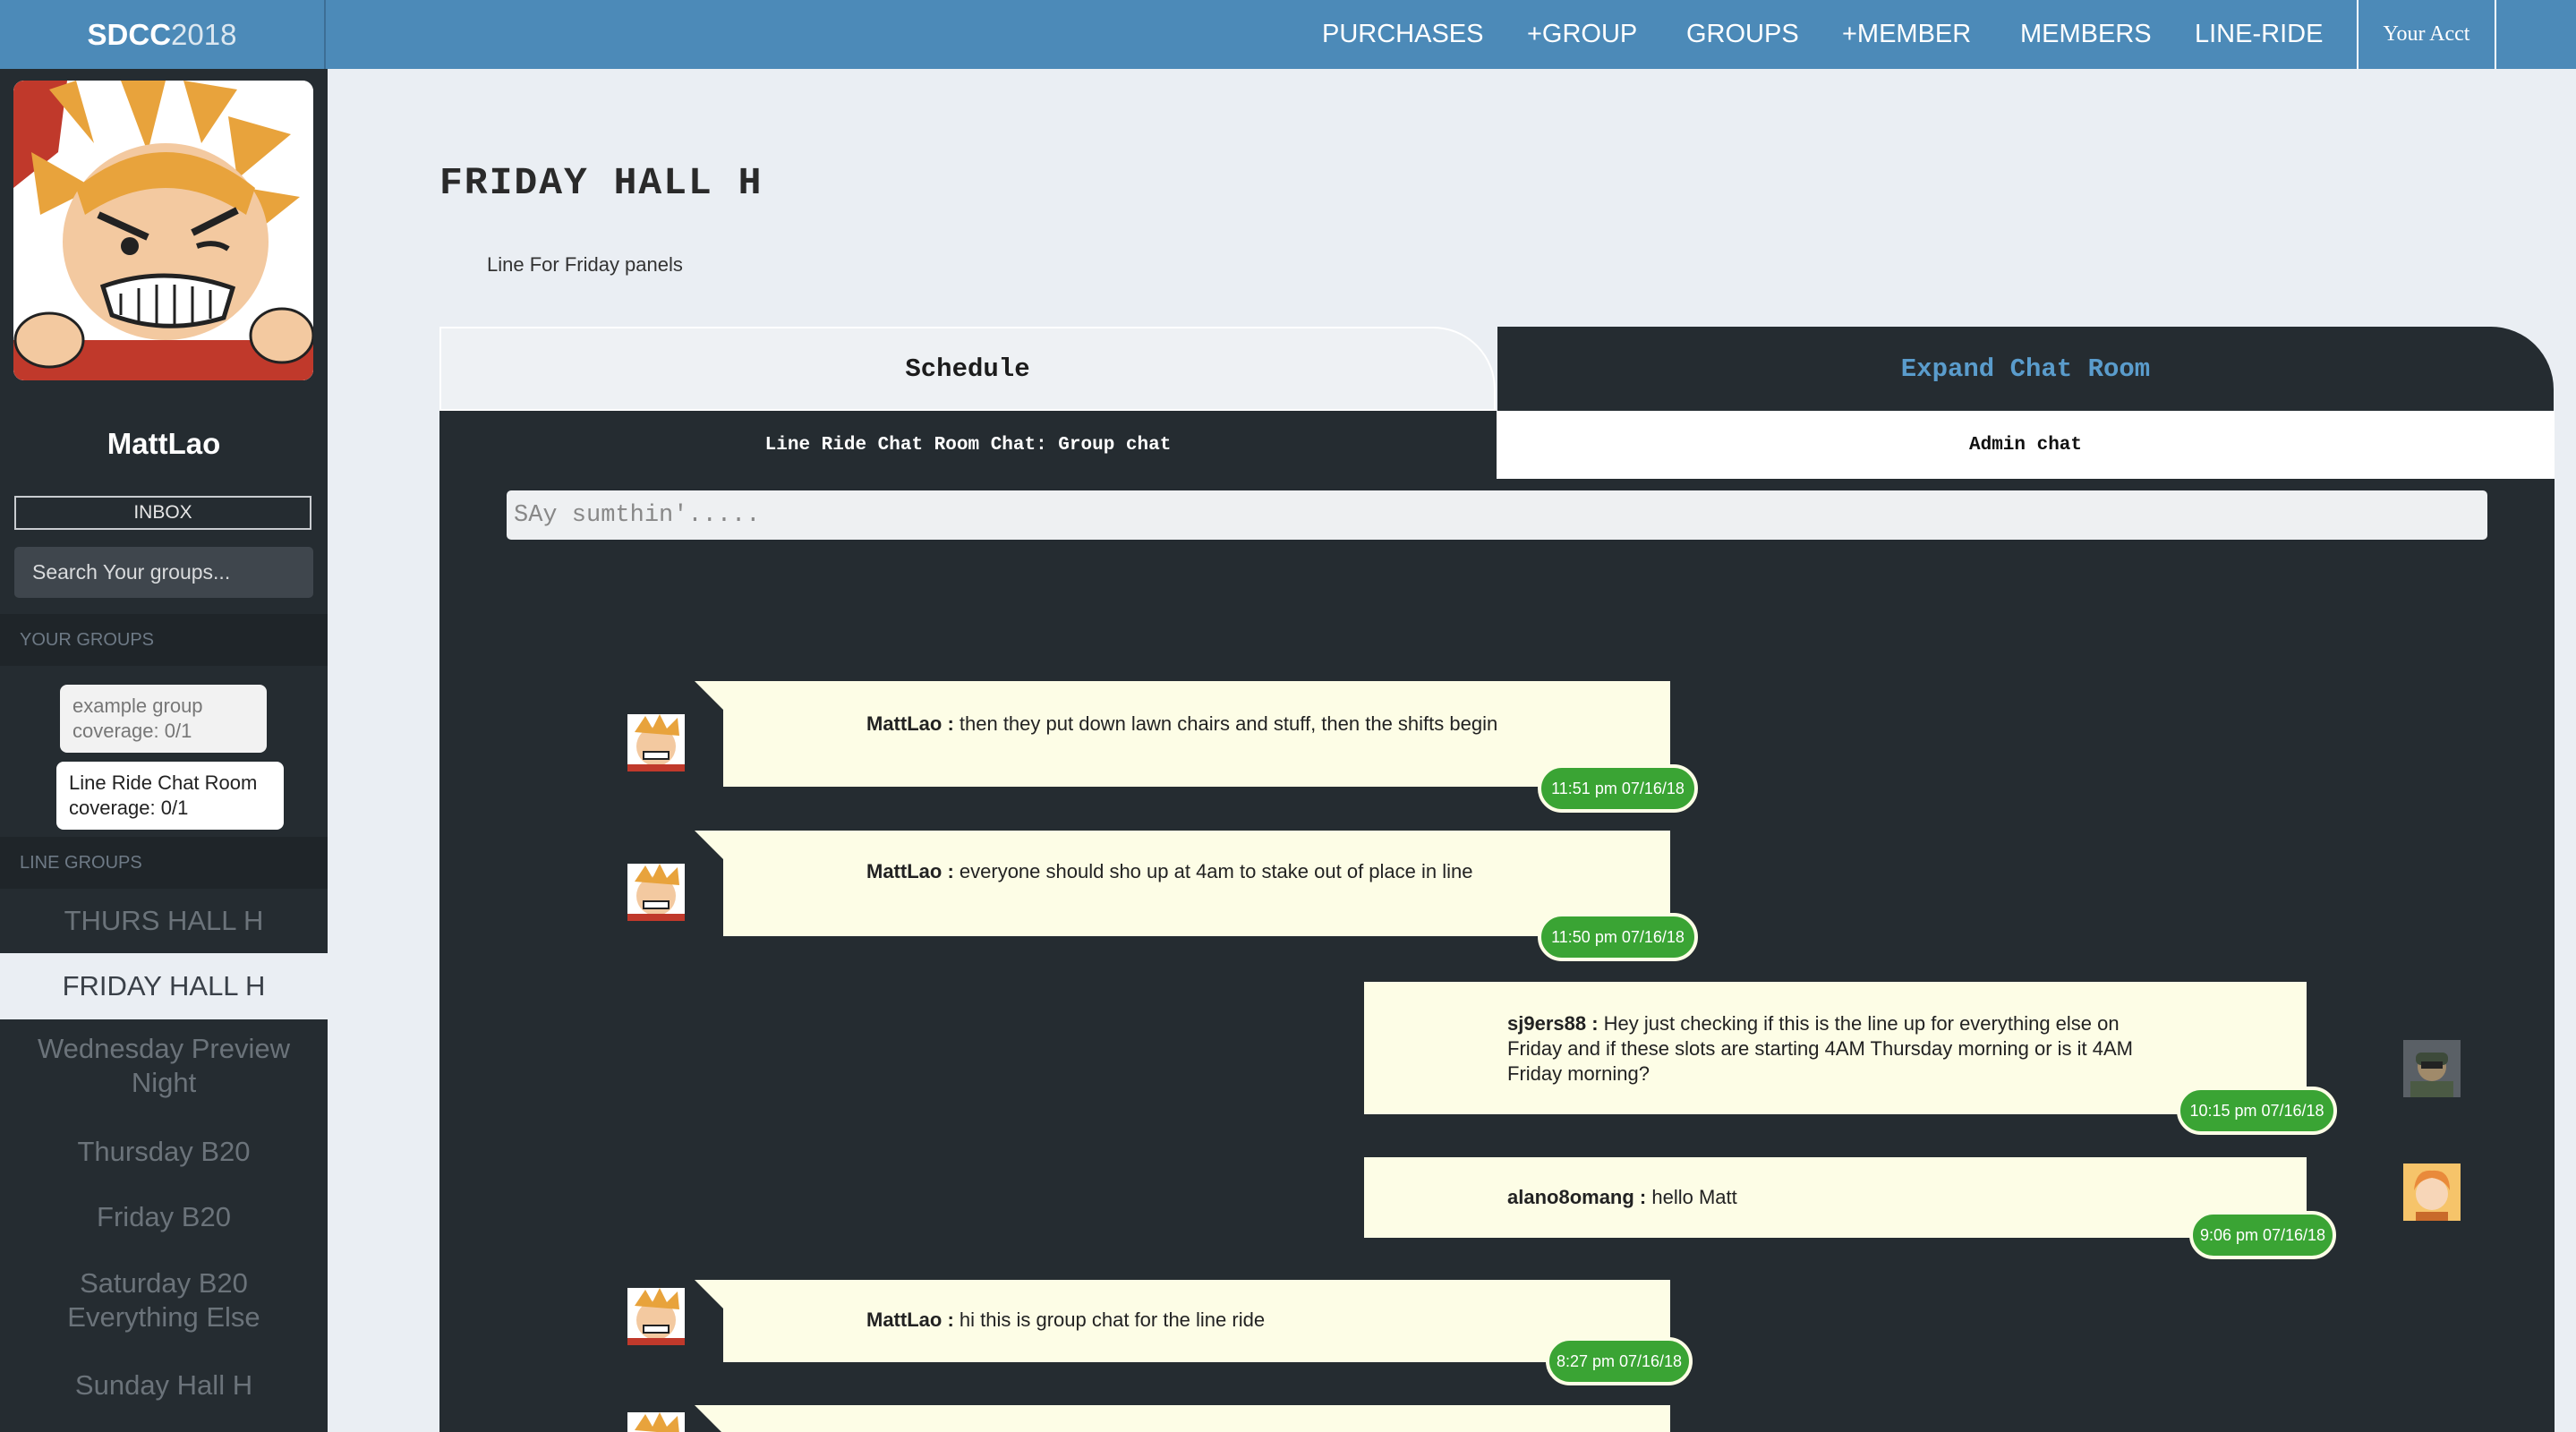  I want to click on message-text: hello Matt, so click(1694, 1197).